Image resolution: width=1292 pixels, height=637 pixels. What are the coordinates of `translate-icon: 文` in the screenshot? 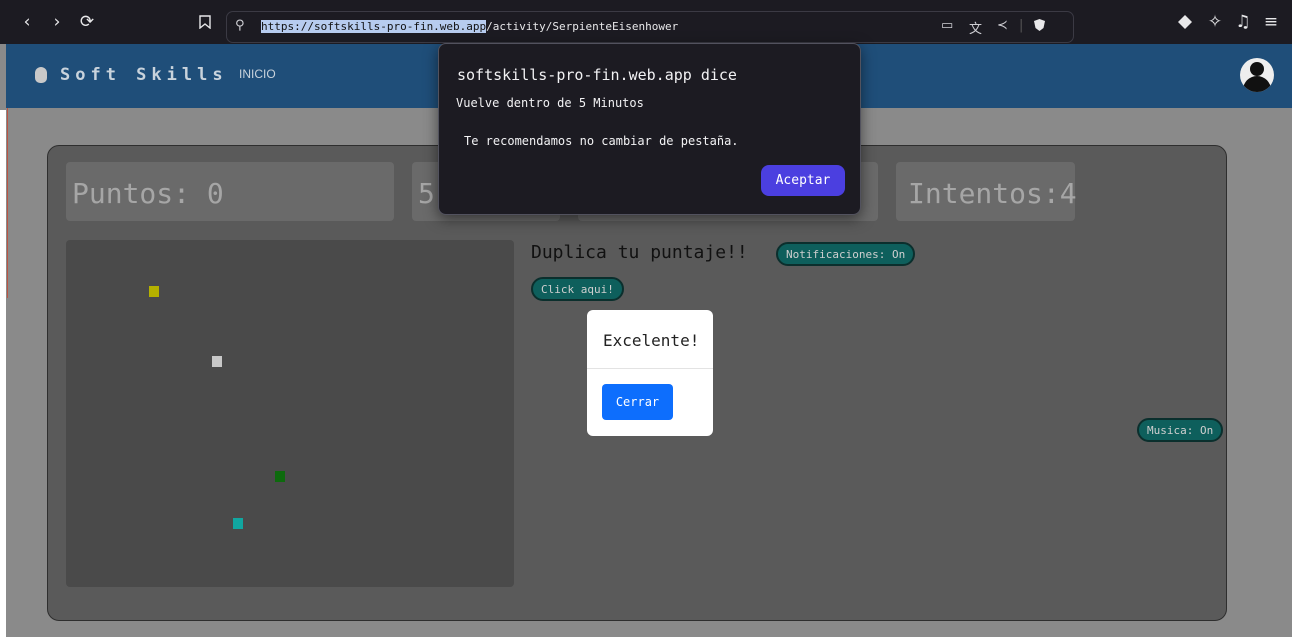 It's located at (975, 27).